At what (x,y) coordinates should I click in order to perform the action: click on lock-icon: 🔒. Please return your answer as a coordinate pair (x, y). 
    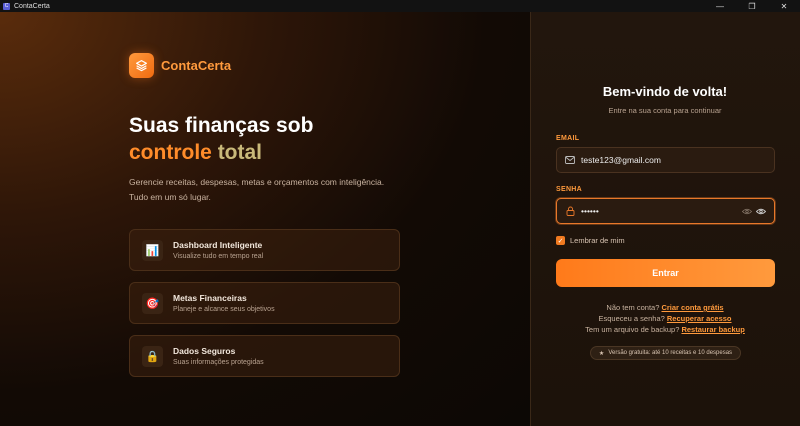
    Looking at the image, I should click on (152, 356).